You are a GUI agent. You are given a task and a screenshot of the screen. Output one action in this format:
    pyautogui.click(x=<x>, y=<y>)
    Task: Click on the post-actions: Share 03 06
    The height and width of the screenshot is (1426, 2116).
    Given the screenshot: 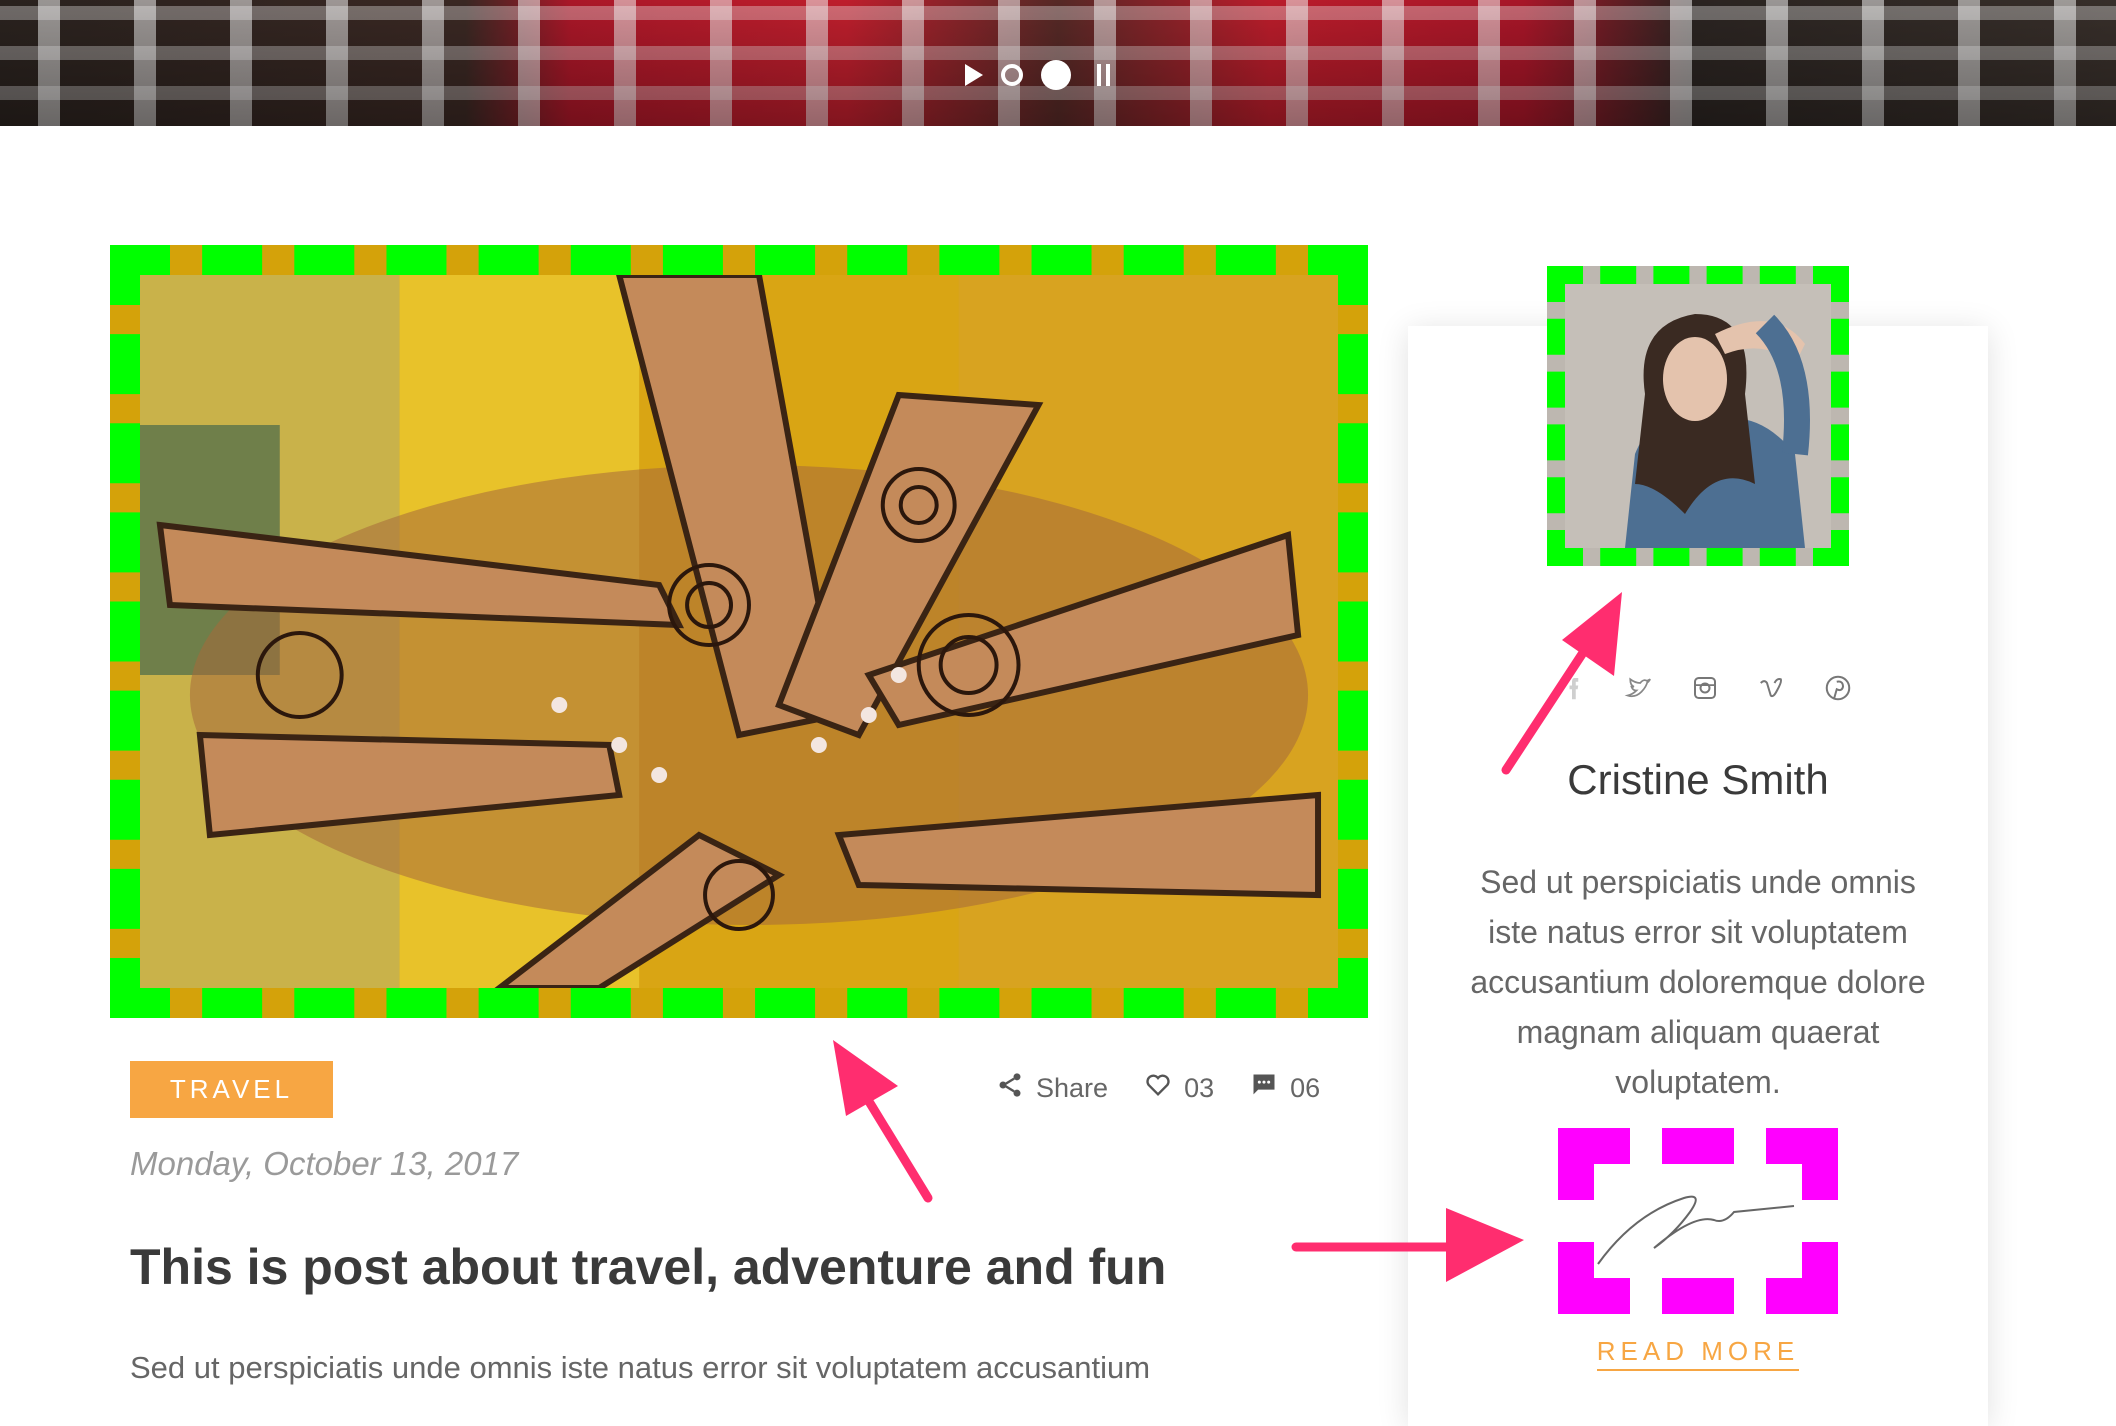 What is the action you would take?
    pyautogui.click(x=1158, y=1088)
    